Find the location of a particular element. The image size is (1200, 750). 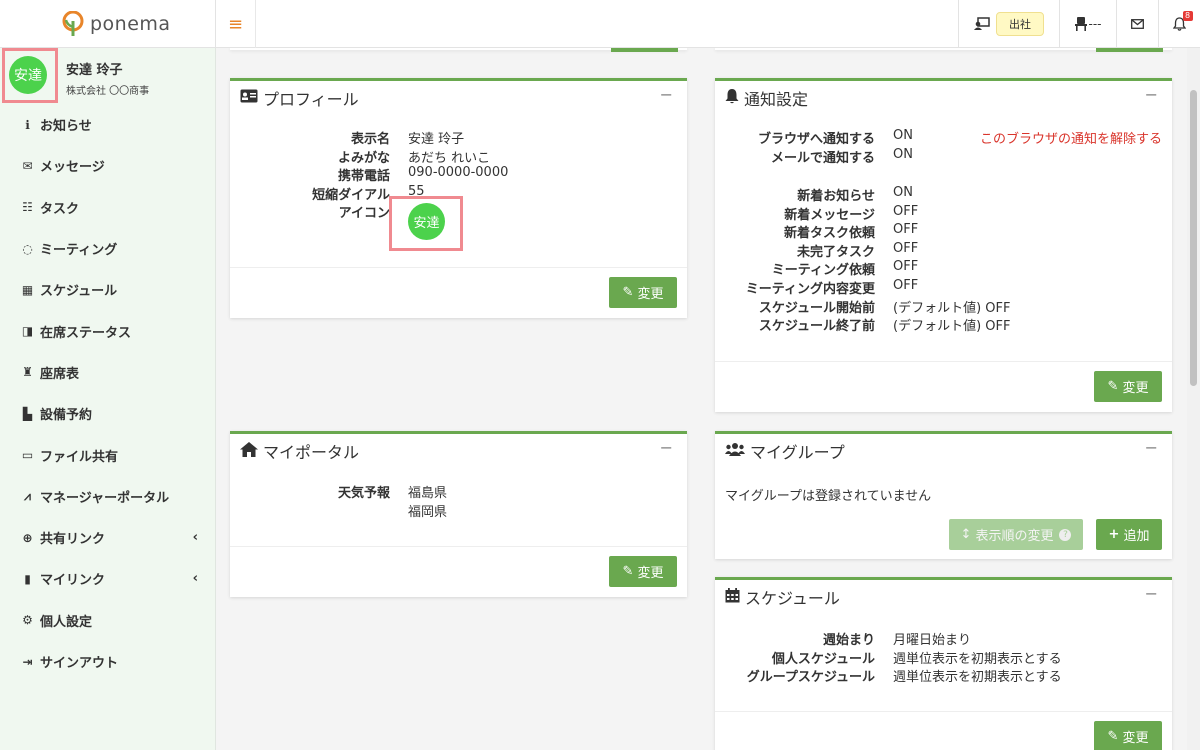

brand: ponema is located at coordinates (108, 24).